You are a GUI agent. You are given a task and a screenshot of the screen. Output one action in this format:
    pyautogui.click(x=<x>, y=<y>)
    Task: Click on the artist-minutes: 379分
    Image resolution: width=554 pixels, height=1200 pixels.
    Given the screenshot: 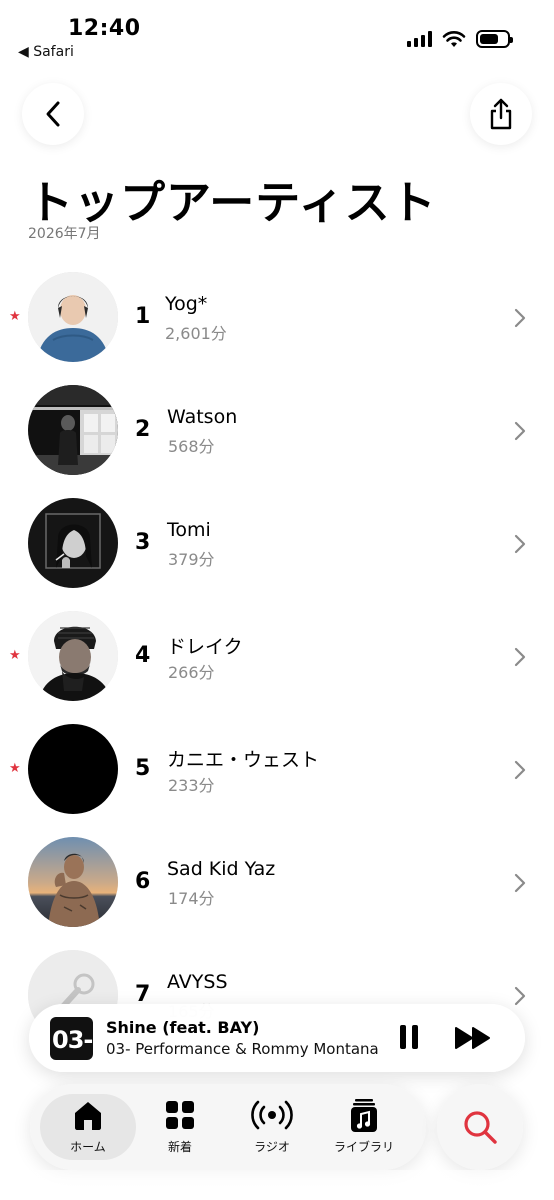 What is the action you would take?
    pyautogui.click(x=191, y=559)
    